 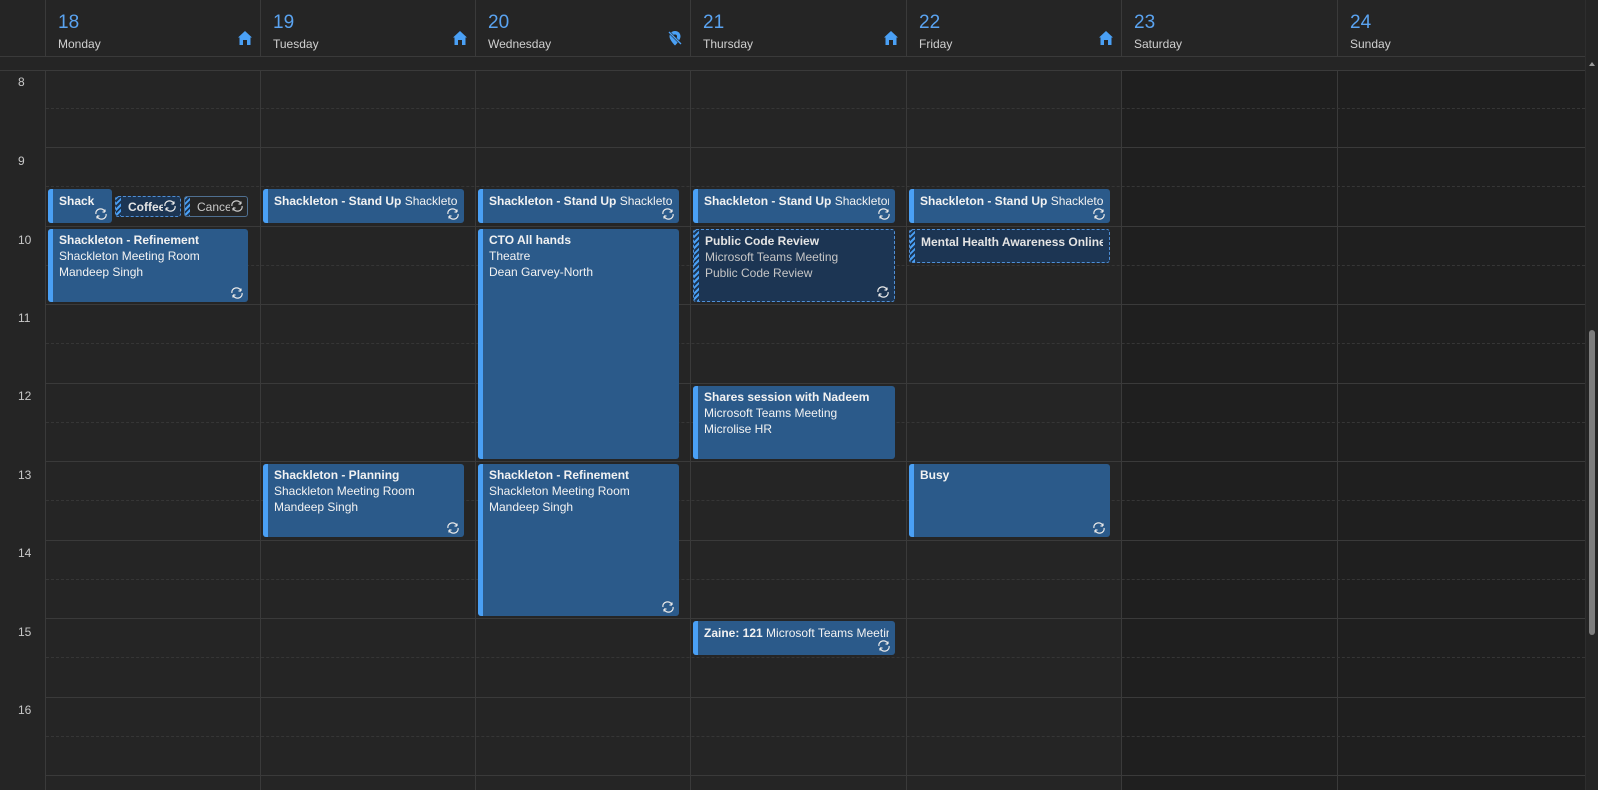 I want to click on hour-label: 10, so click(x=25, y=240).